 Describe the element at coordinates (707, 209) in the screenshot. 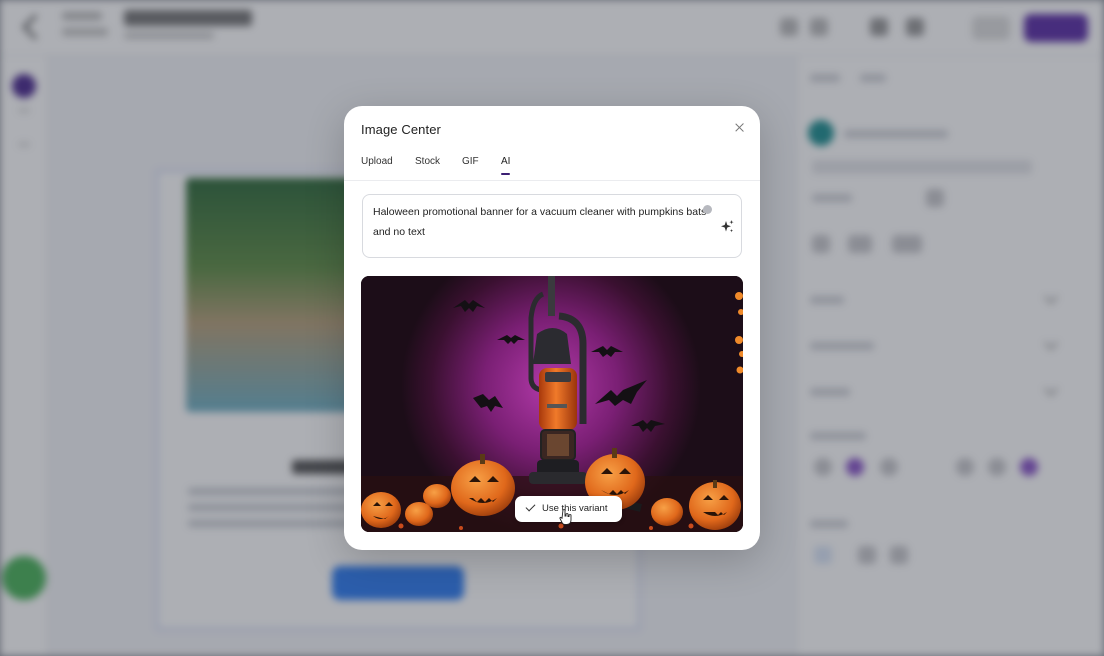

I see `clear-icon` at that location.